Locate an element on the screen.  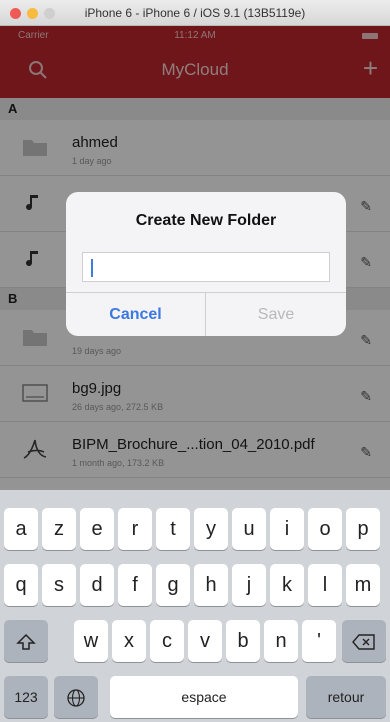
return-key: retour is located at coordinates (346, 697).